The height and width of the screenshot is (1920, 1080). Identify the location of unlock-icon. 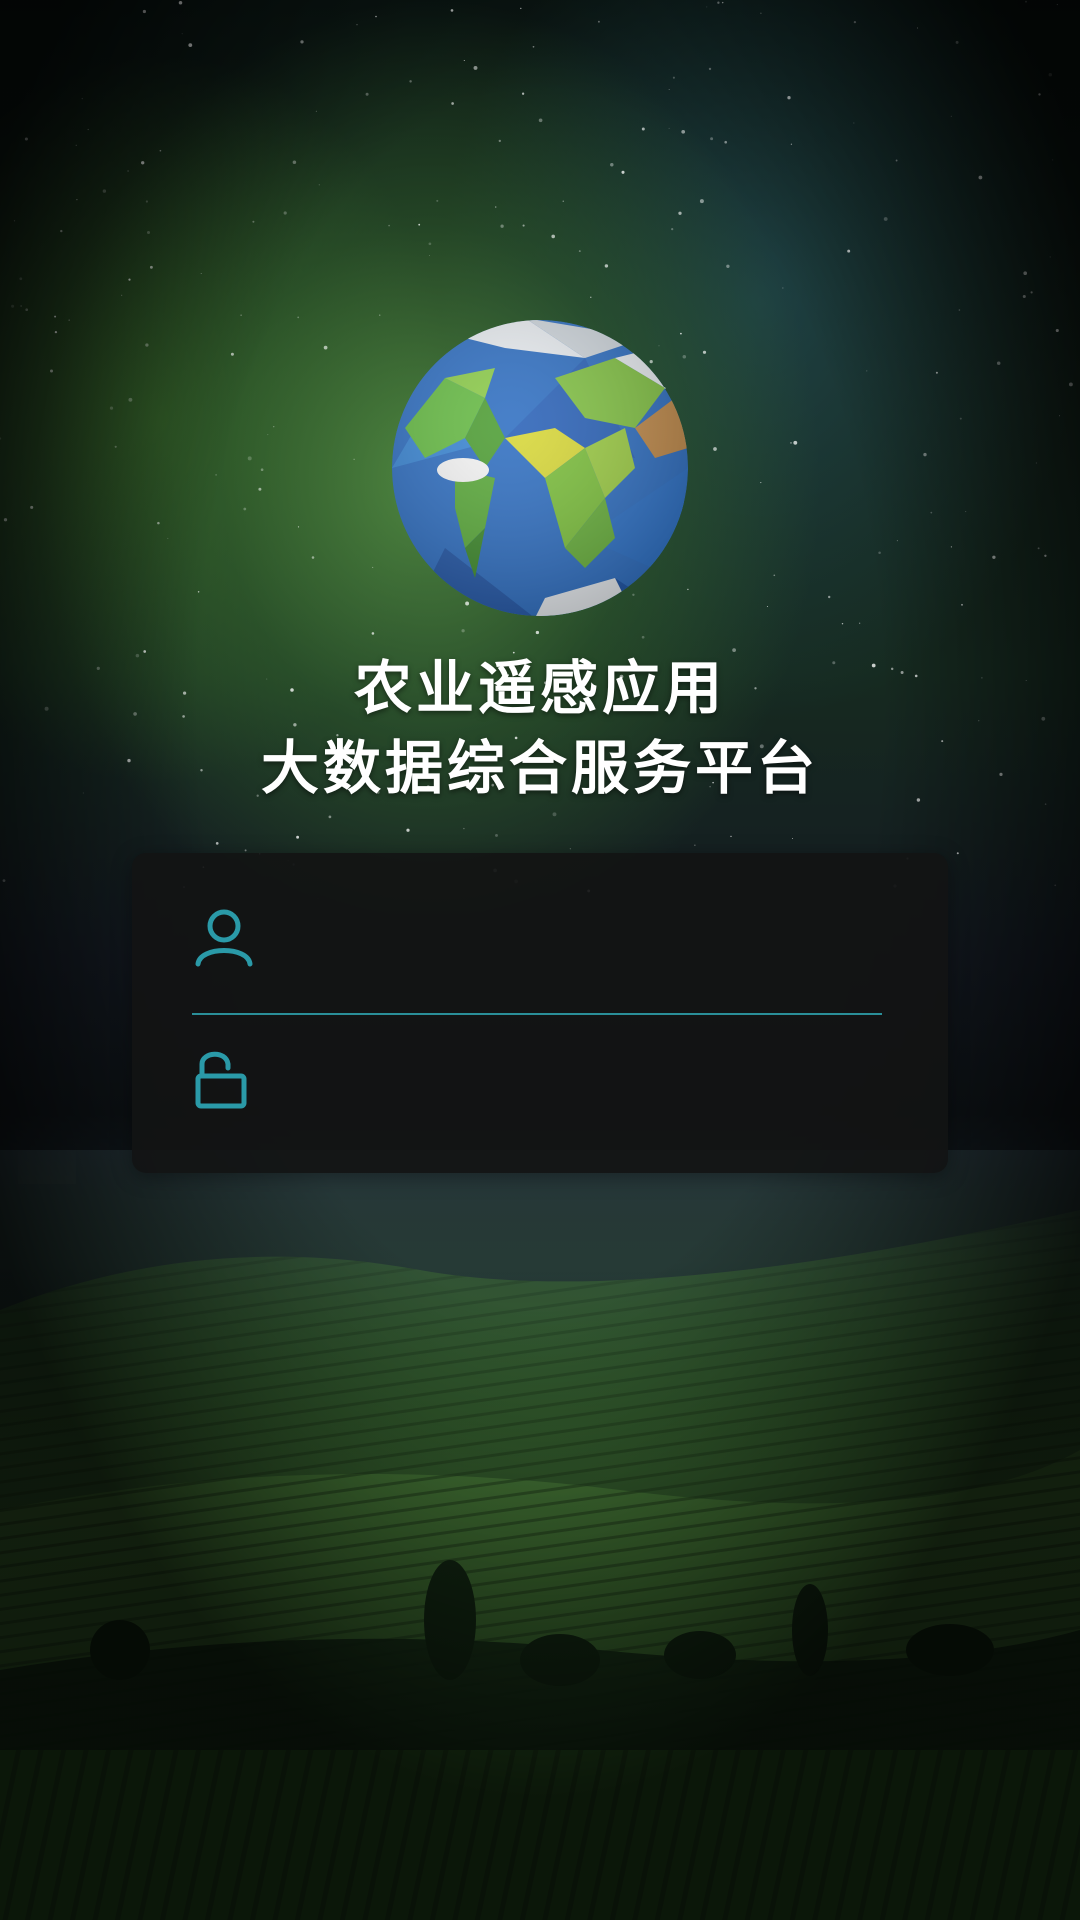
(221, 1080).